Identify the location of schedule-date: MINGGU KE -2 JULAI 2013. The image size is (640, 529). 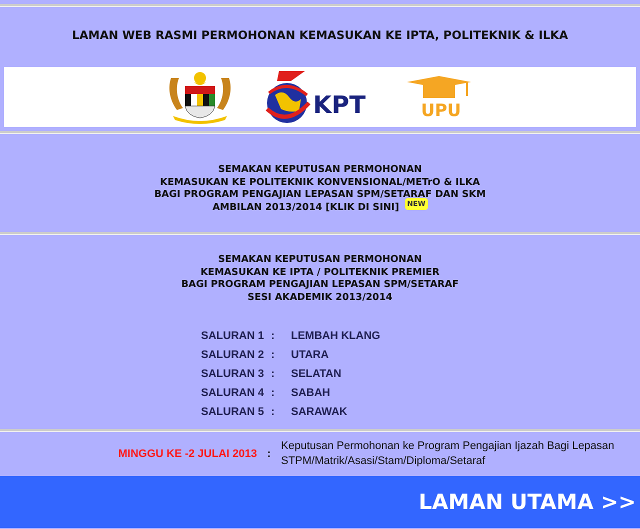
(187, 454).